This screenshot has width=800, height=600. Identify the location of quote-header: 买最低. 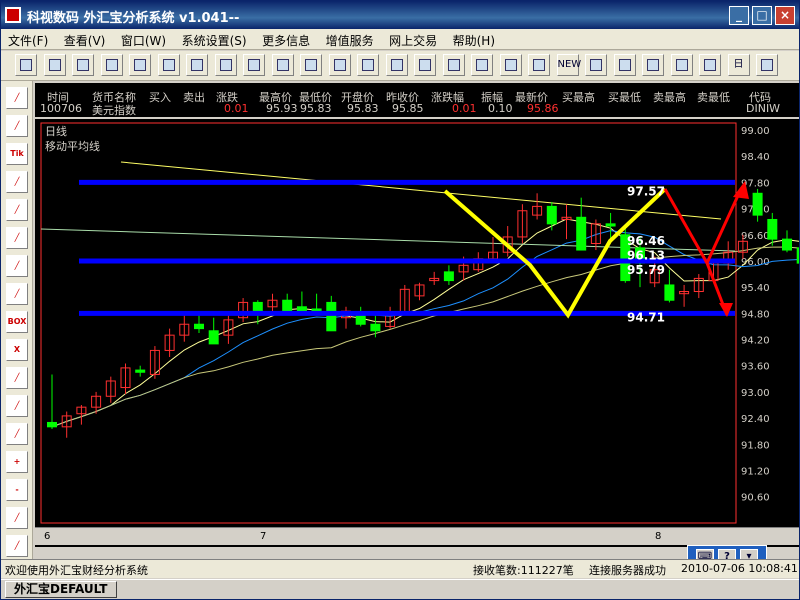
(624, 97).